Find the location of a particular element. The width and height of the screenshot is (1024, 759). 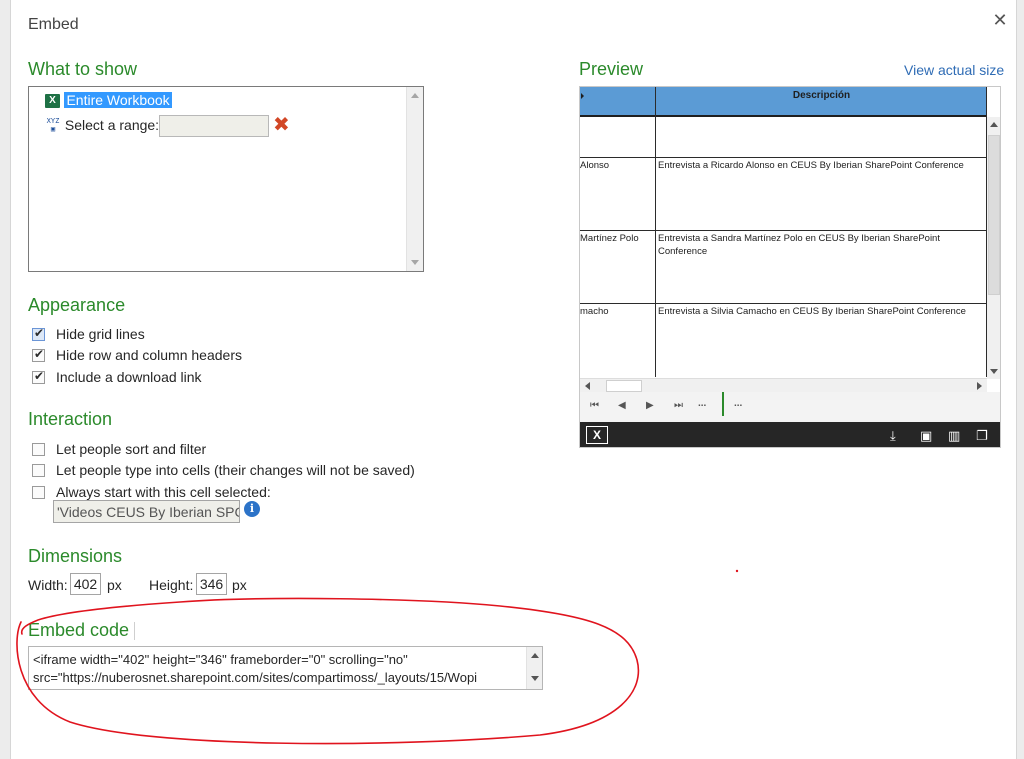

download-link-checkbox is located at coordinates (38, 376).